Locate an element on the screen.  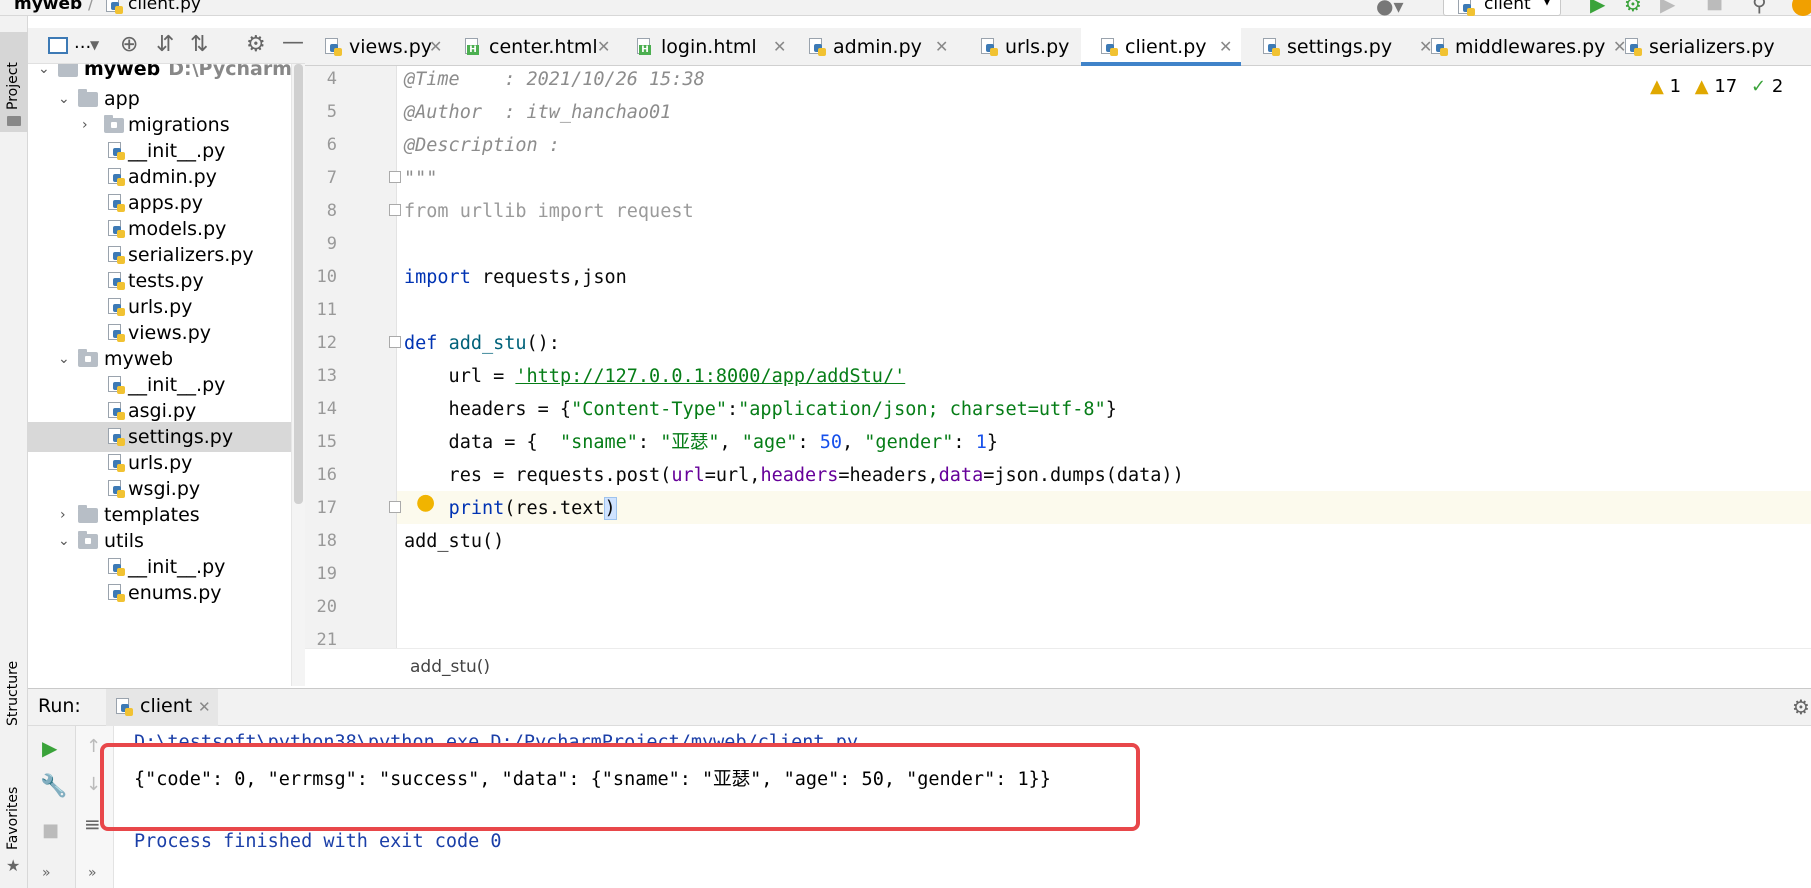
highlight-box is located at coordinates (620, 787).